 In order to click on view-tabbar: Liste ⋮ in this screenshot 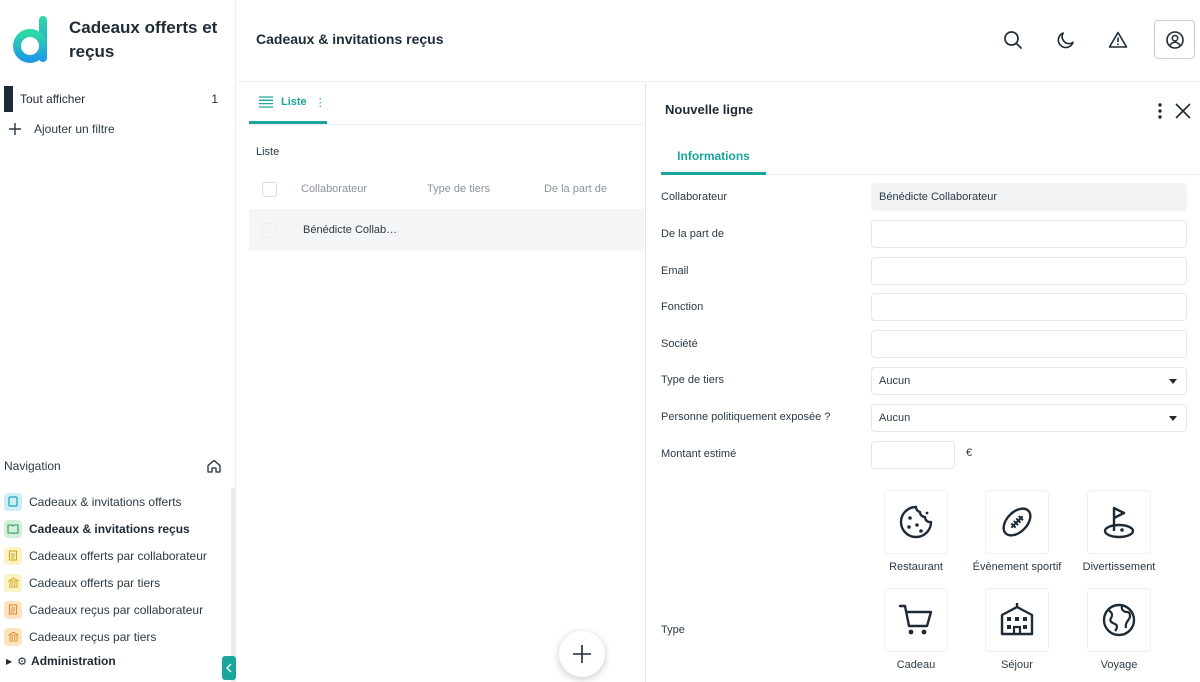, I will do `click(446, 104)`.